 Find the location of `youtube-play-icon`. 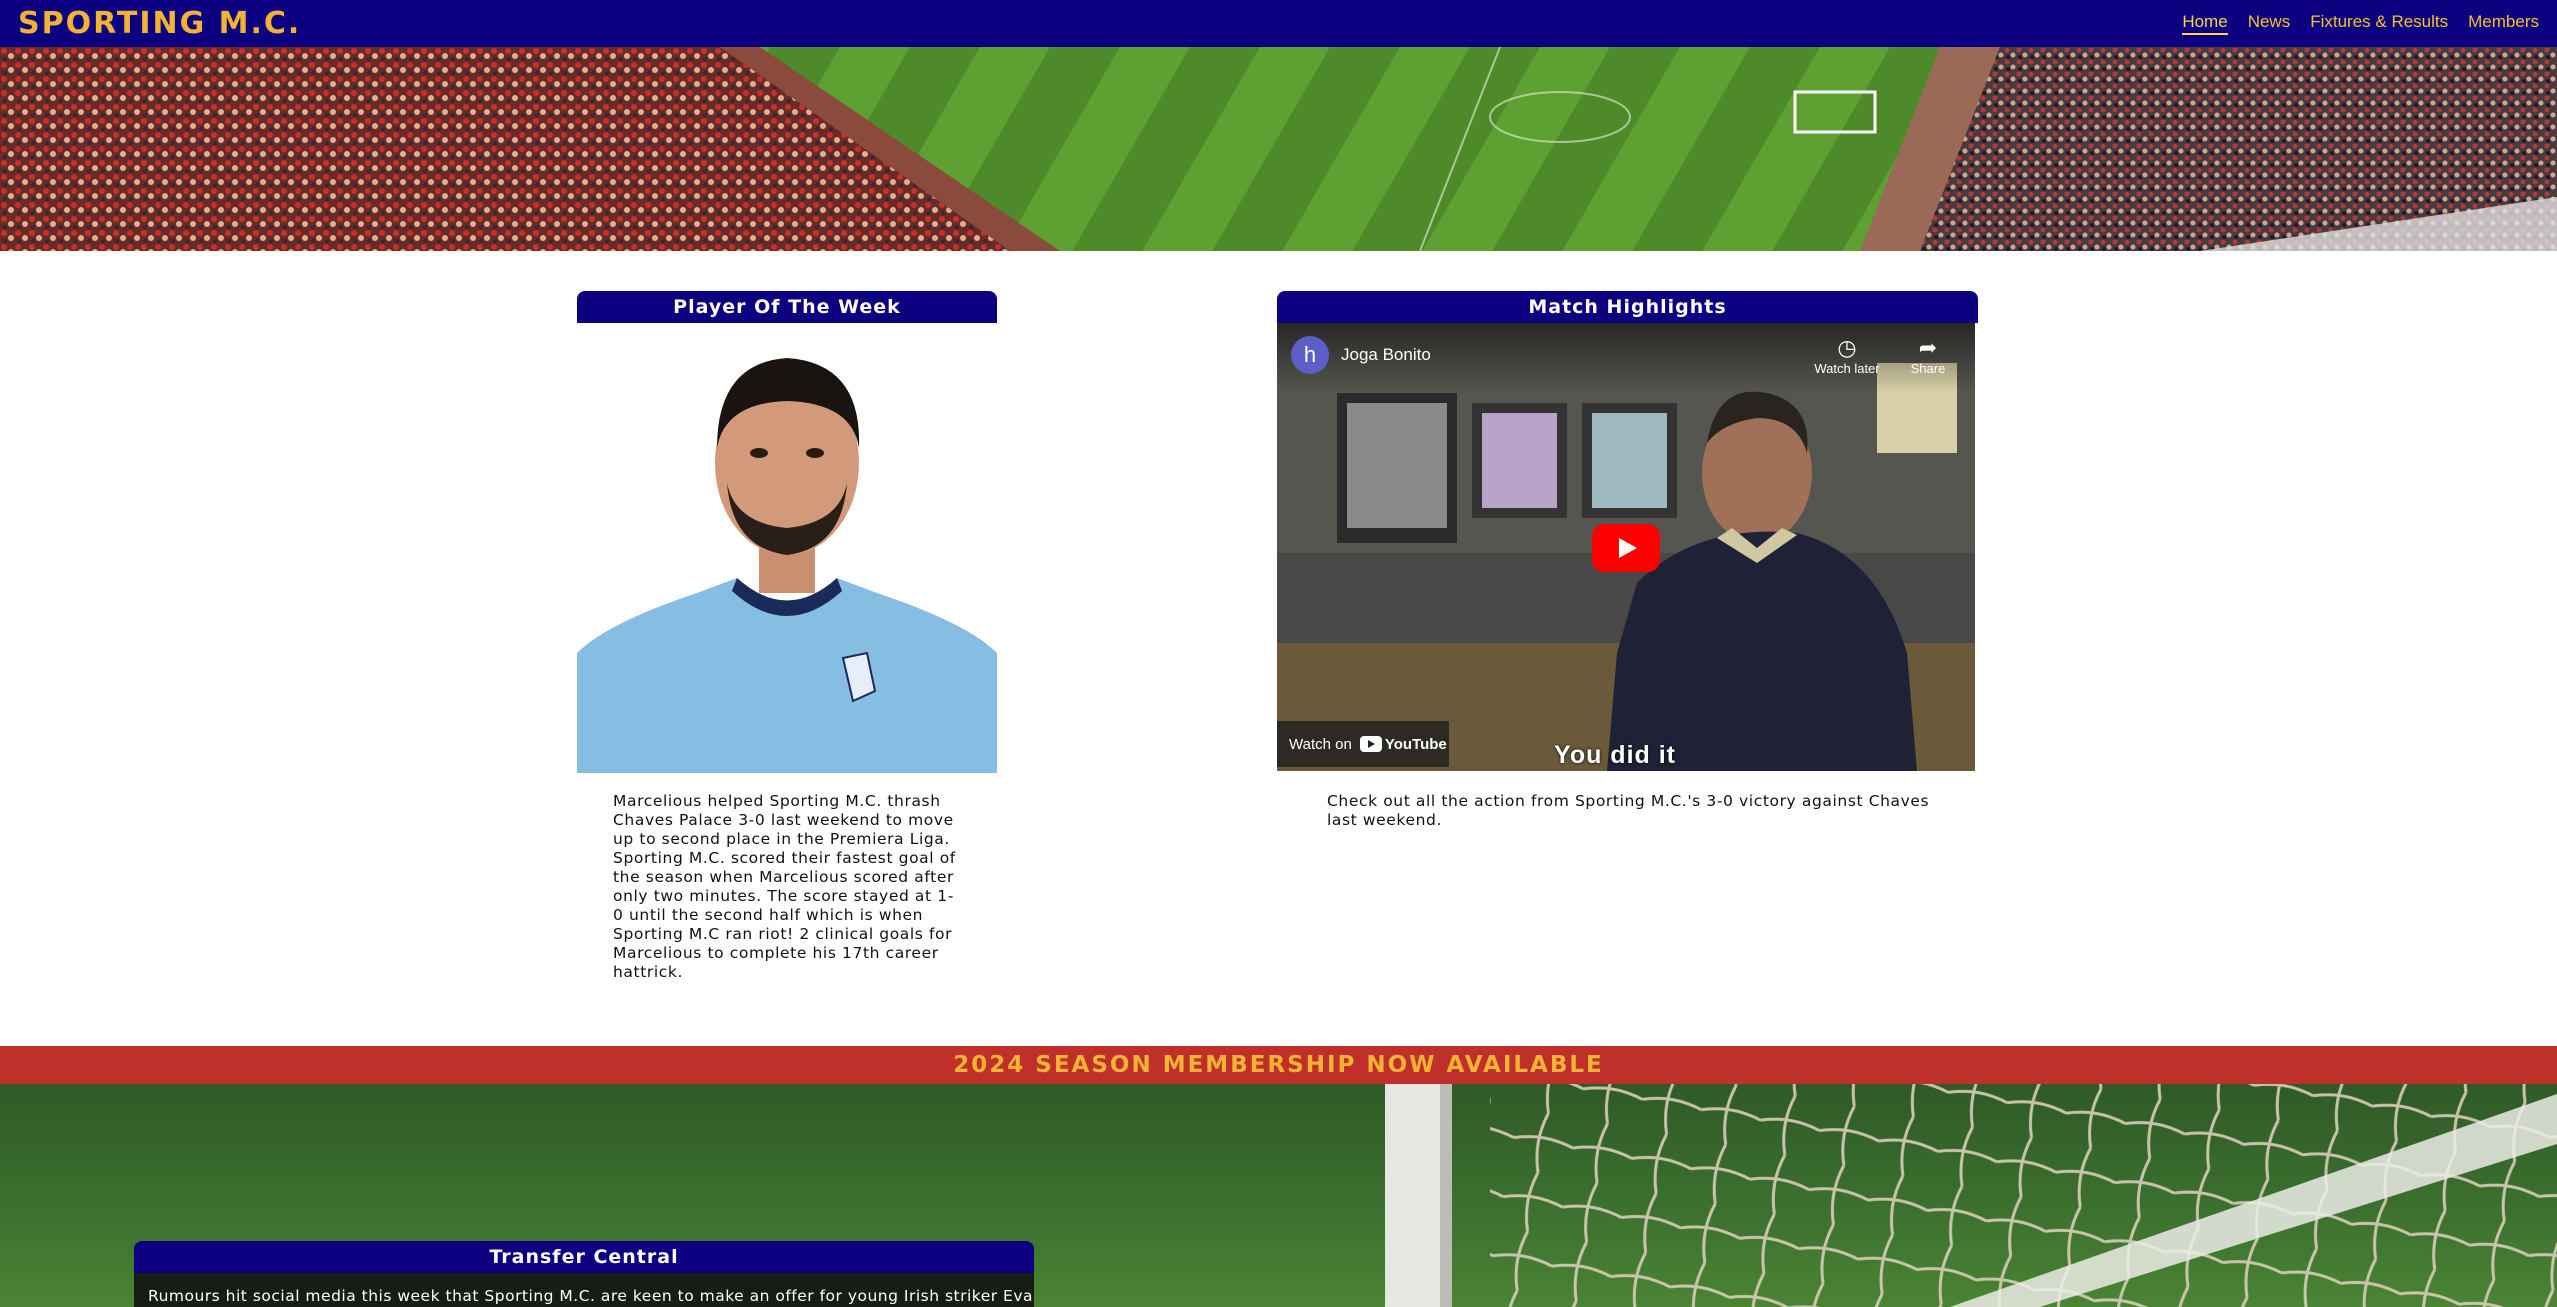

youtube-play-icon is located at coordinates (1370, 744).